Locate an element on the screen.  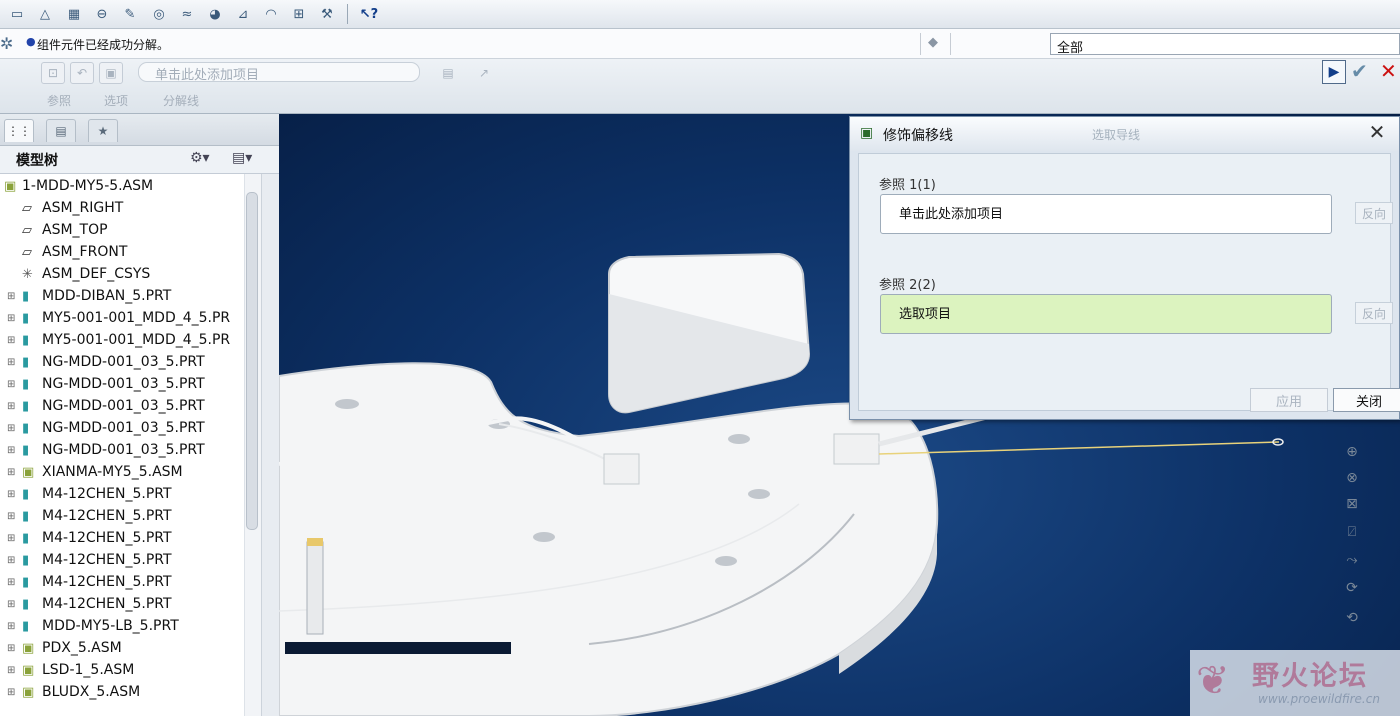
reference-1-flip-button: 反向 is located at coordinates (1374, 213).